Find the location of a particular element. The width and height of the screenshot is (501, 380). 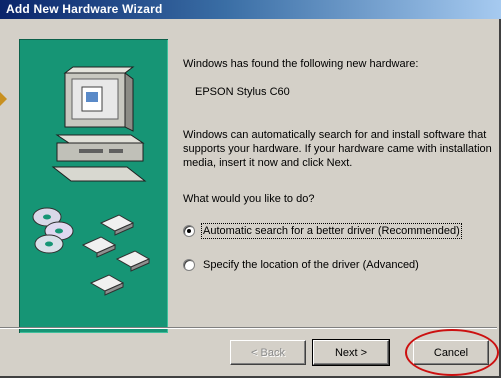

cancel-button: Cancel is located at coordinates (451, 352).